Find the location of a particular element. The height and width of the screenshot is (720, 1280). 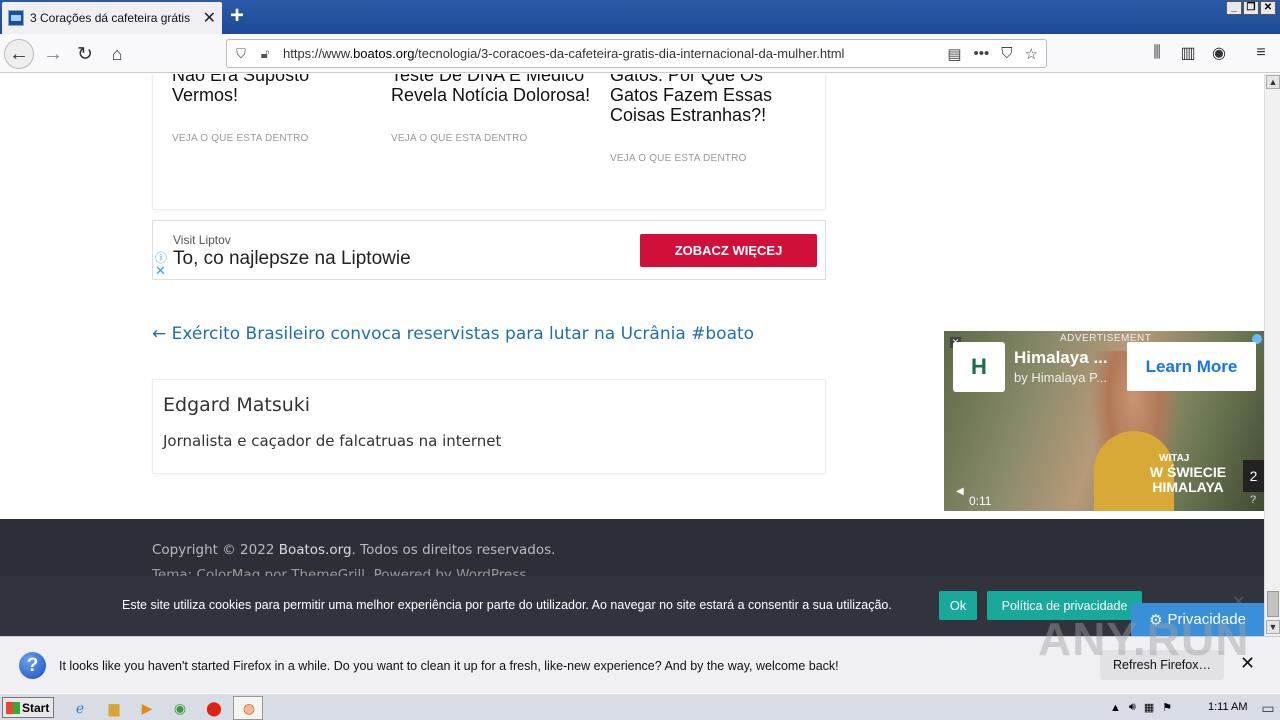

anyrun-watermark: ANY.RUN is located at coordinates (1144, 639).